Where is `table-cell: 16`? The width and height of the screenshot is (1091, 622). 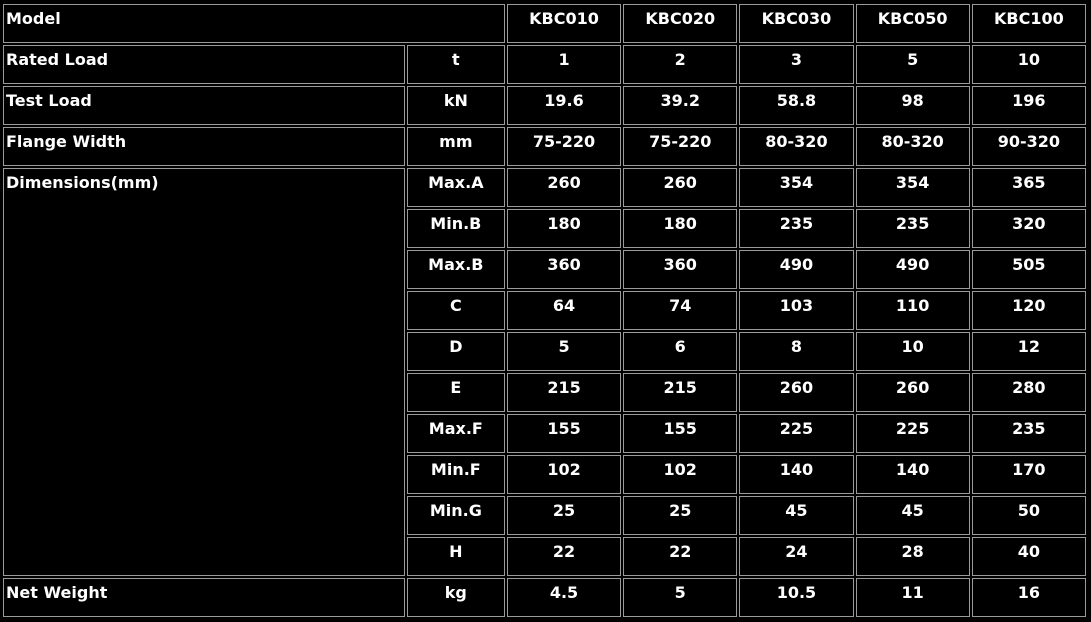 table-cell: 16 is located at coordinates (1028, 597).